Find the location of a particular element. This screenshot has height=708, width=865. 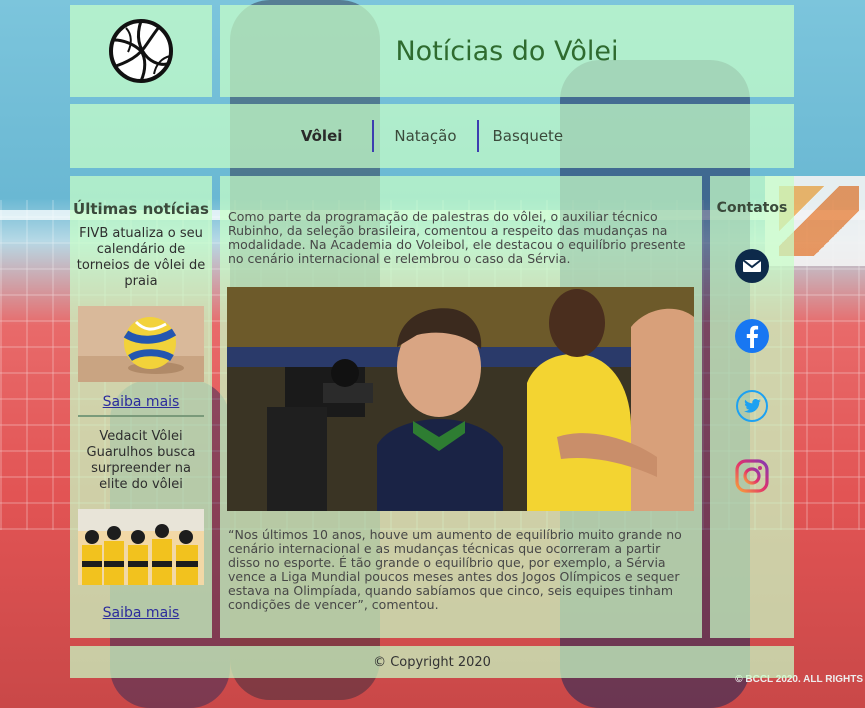

footer: © Copyright 2020 is located at coordinates (432, 662).